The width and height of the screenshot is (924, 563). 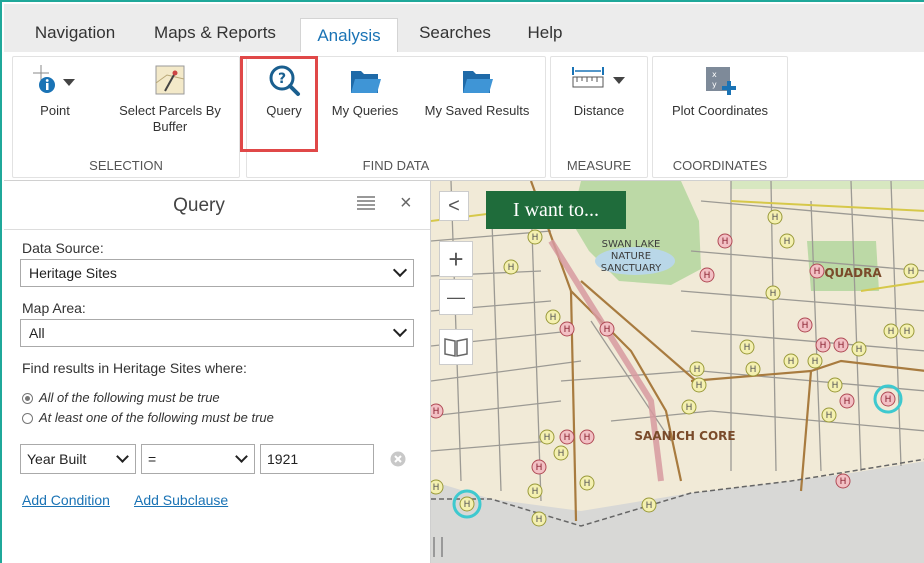 I want to click on map-area-select: All, so click(x=217, y=333).